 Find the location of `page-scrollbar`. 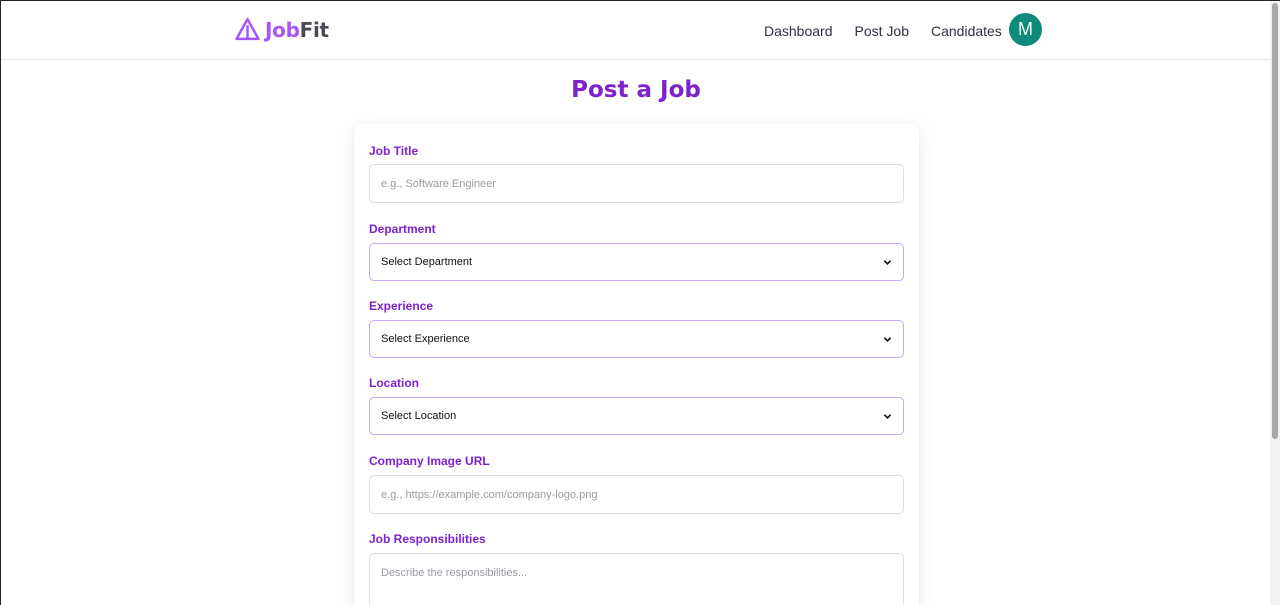

page-scrollbar is located at coordinates (1275, 303).